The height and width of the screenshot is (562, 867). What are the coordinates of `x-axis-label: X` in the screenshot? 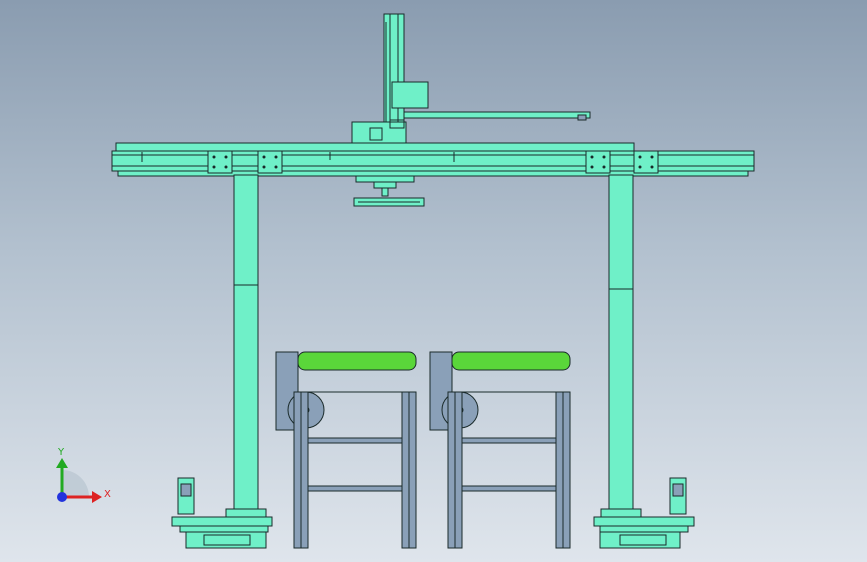 It's located at (107, 494).